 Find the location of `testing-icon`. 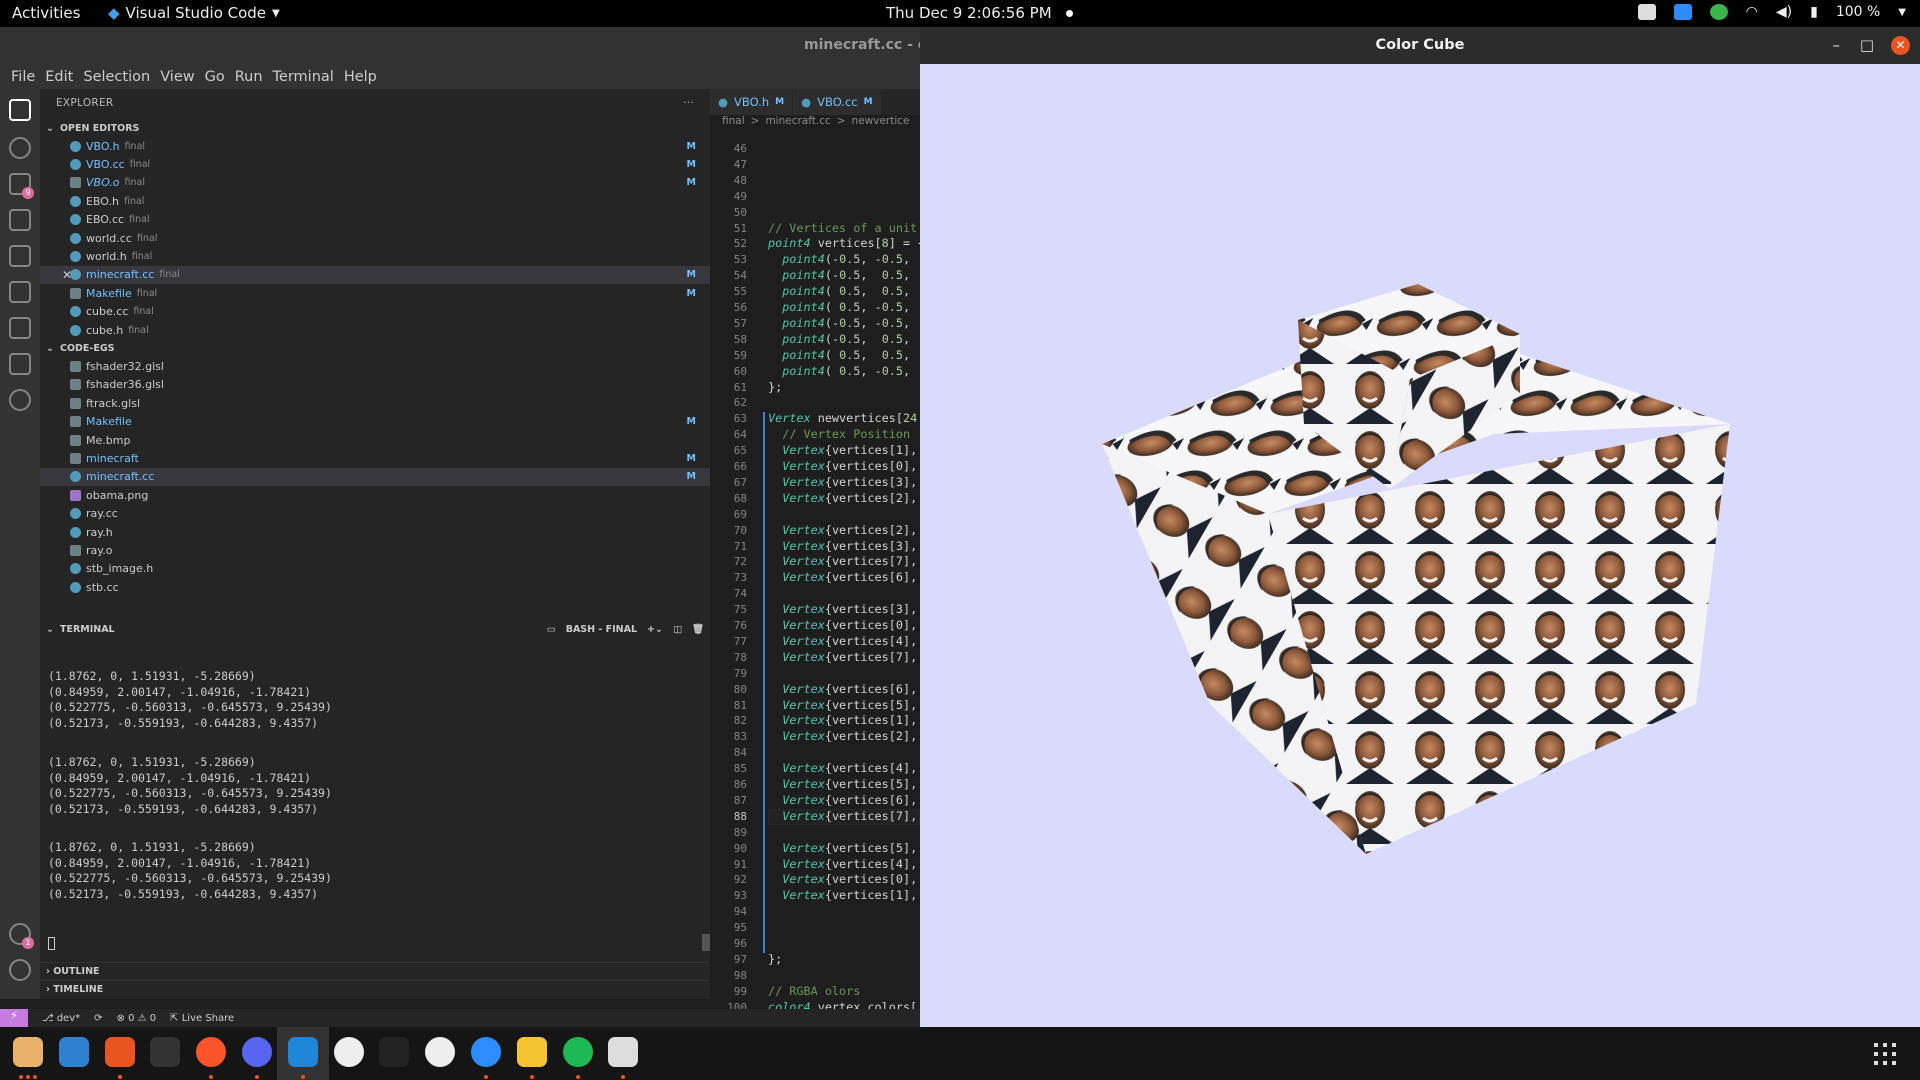

testing-icon is located at coordinates (20, 328).